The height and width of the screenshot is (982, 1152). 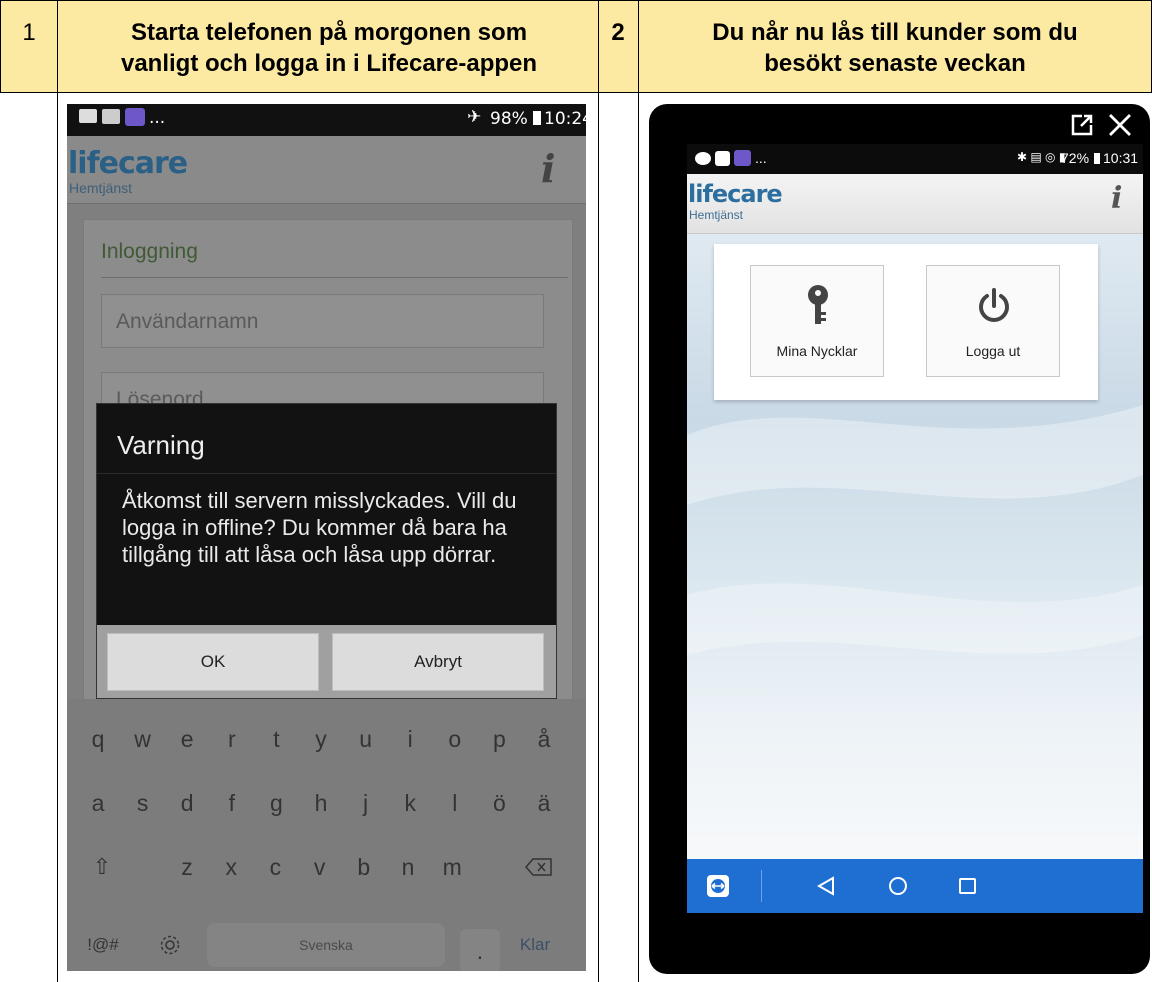 I want to click on key-j: j, so click(x=366, y=803).